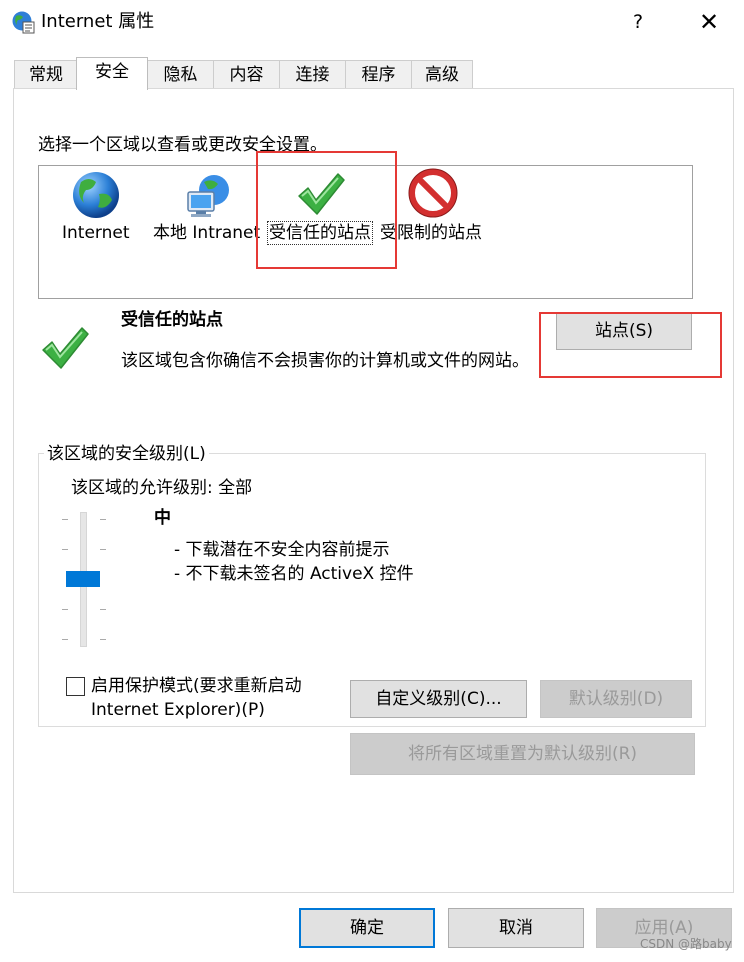 Image resolution: width=744 pixels, height=962 pixels. Describe the element at coordinates (686, 944) in the screenshot. I see `watermark: CSDN @路baby` at that location.